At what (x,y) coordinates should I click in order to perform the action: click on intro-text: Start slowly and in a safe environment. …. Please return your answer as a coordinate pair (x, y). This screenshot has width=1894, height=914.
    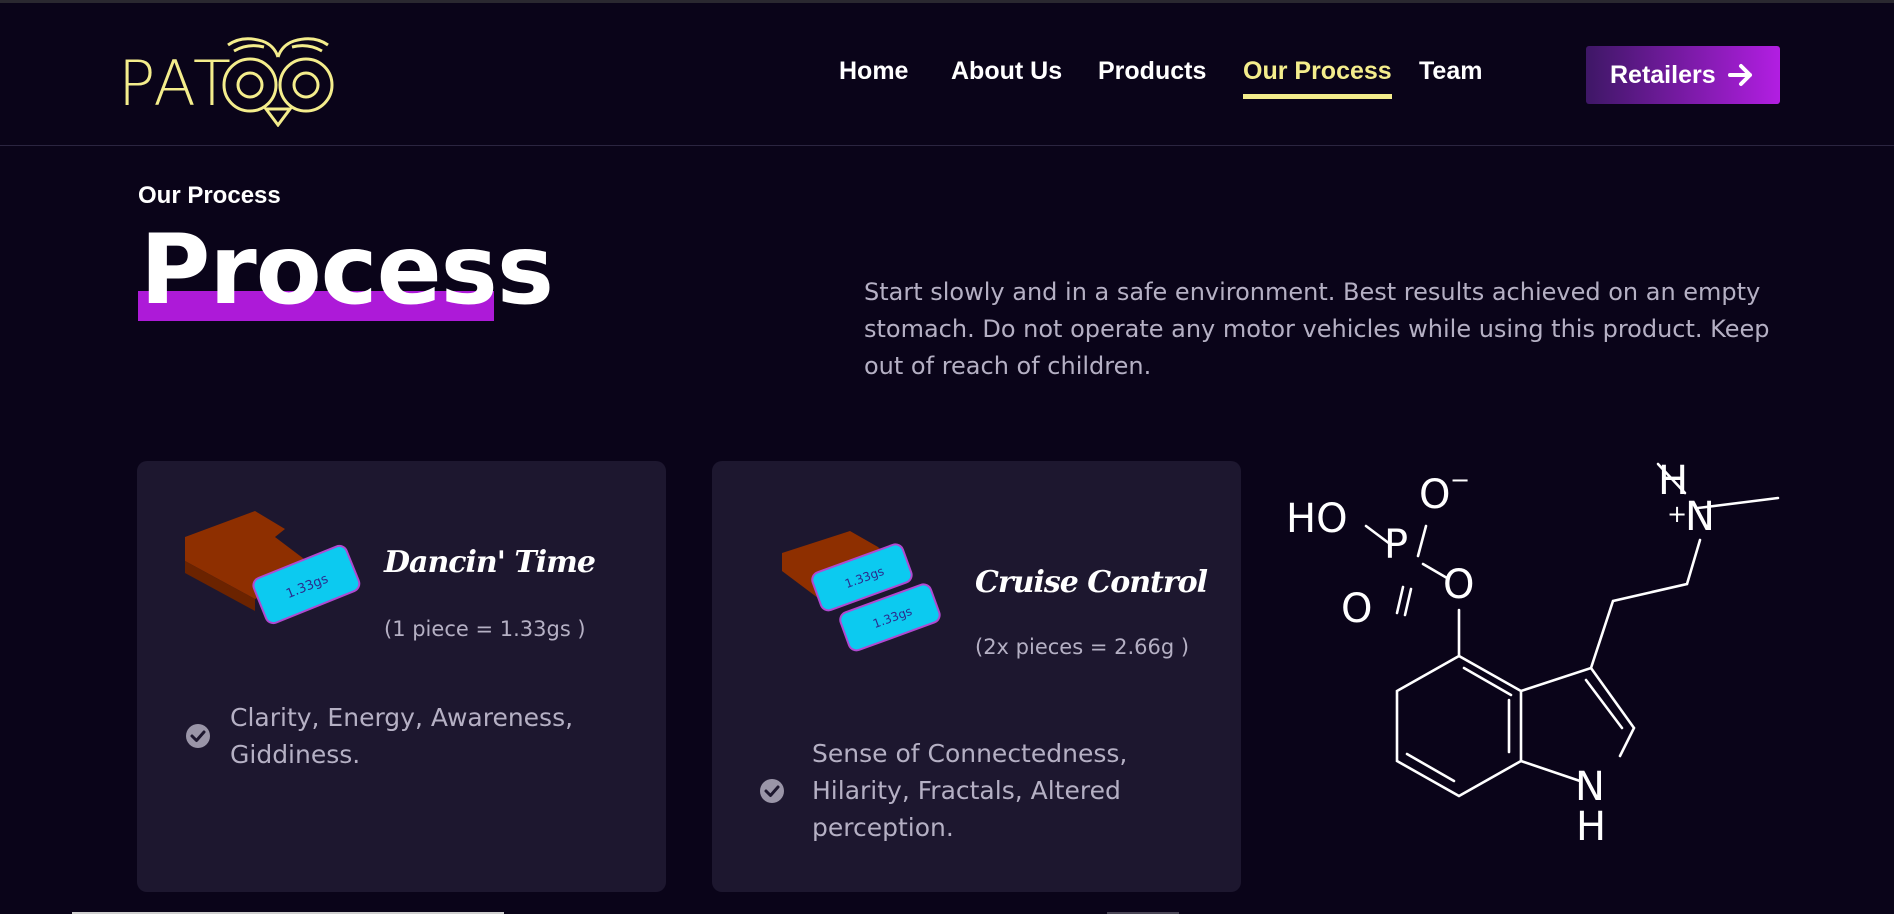
    Looking at the image, I should click on (1317, 329).